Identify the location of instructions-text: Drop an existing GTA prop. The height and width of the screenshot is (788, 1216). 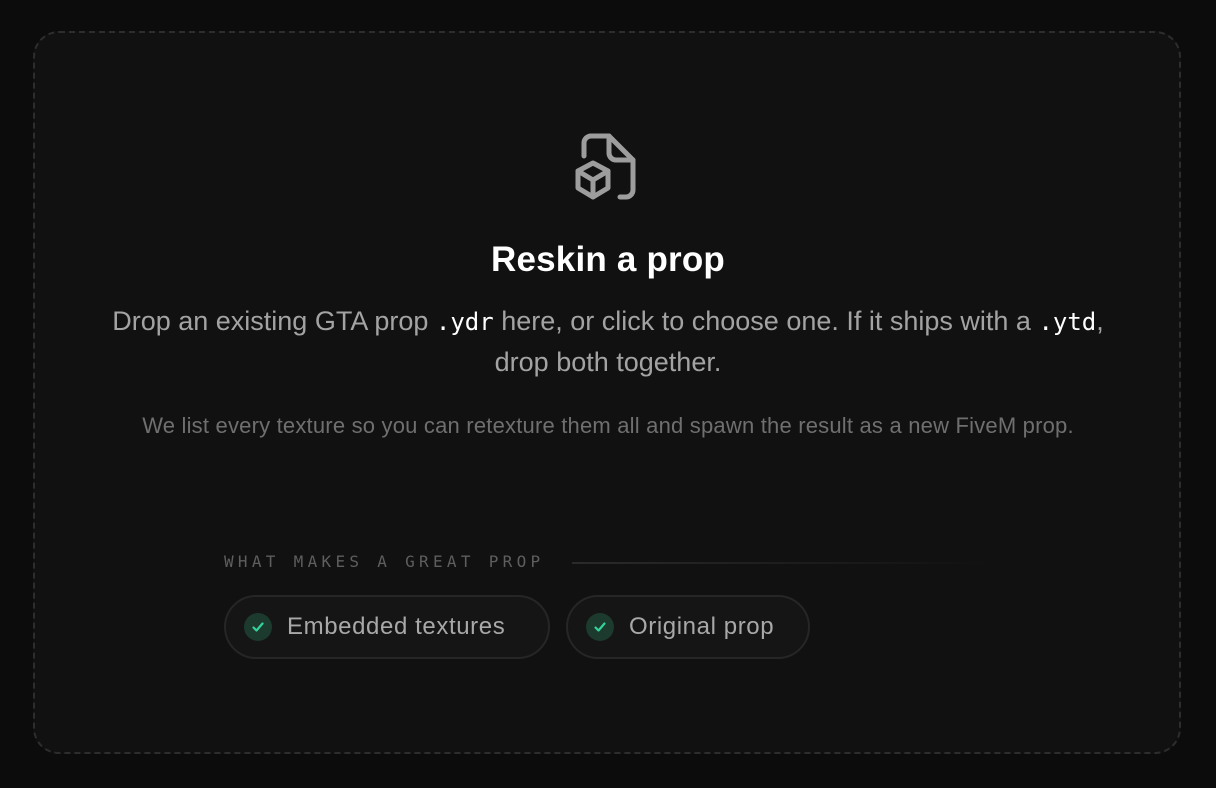
(274, 321).